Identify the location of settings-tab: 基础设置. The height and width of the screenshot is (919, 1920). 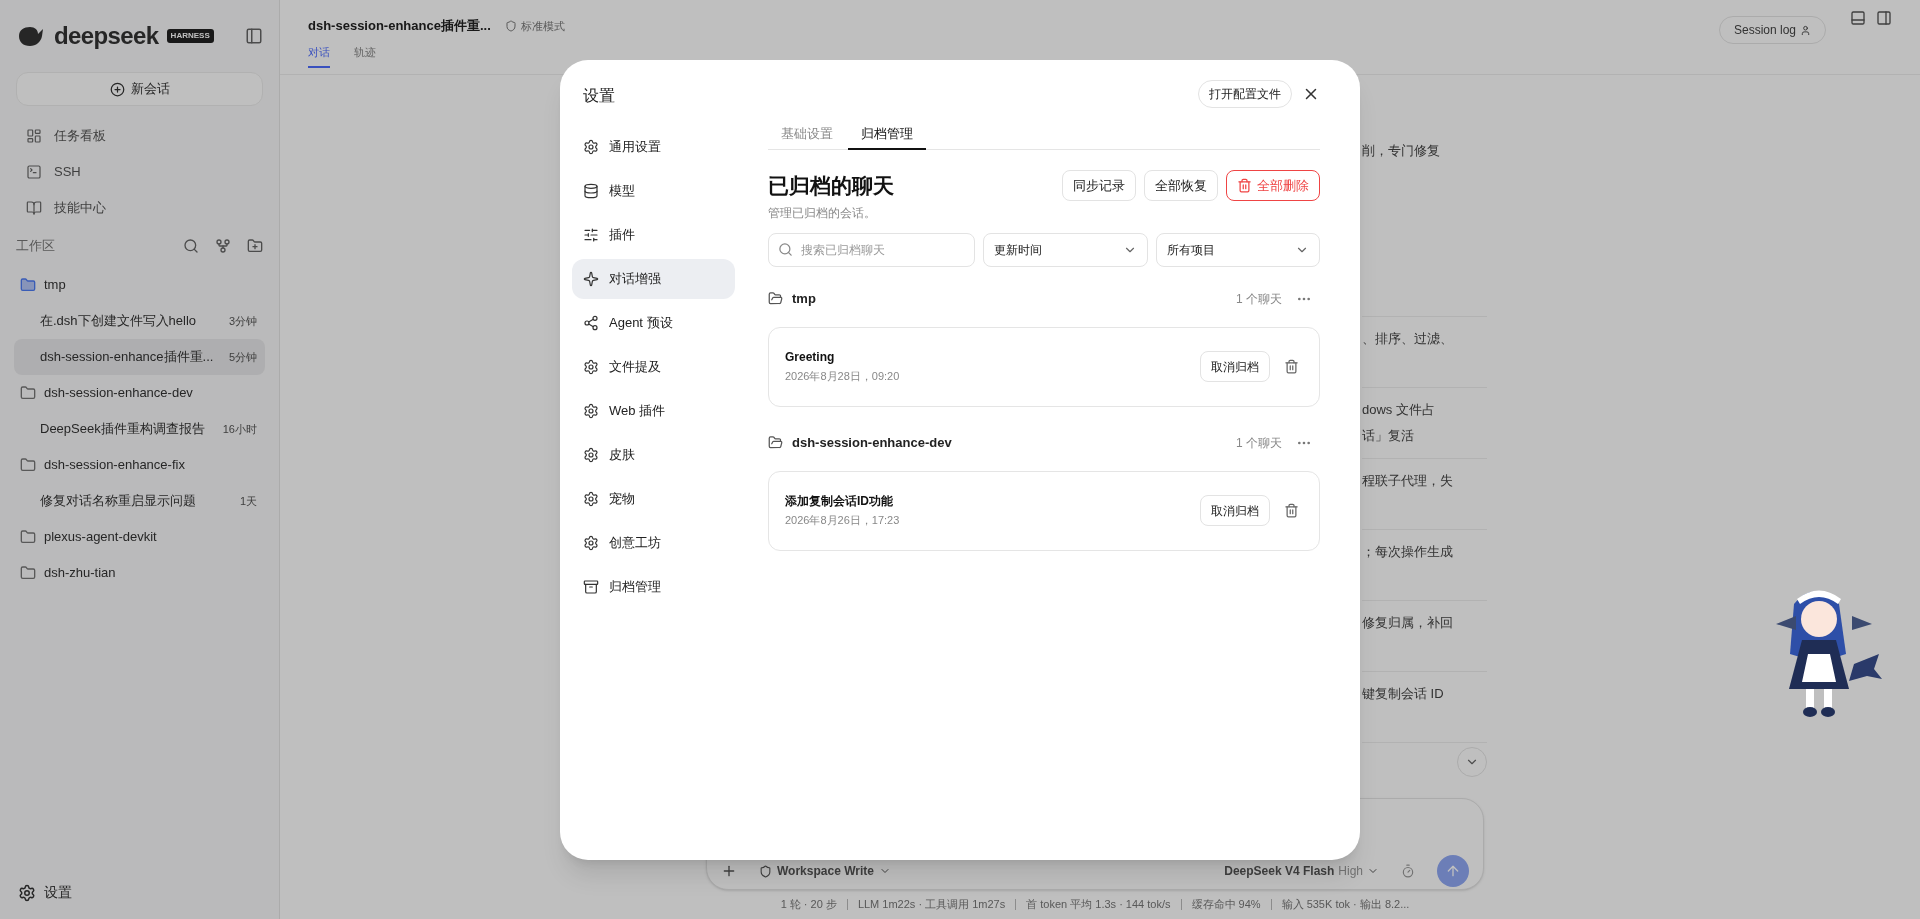
(807, 134).